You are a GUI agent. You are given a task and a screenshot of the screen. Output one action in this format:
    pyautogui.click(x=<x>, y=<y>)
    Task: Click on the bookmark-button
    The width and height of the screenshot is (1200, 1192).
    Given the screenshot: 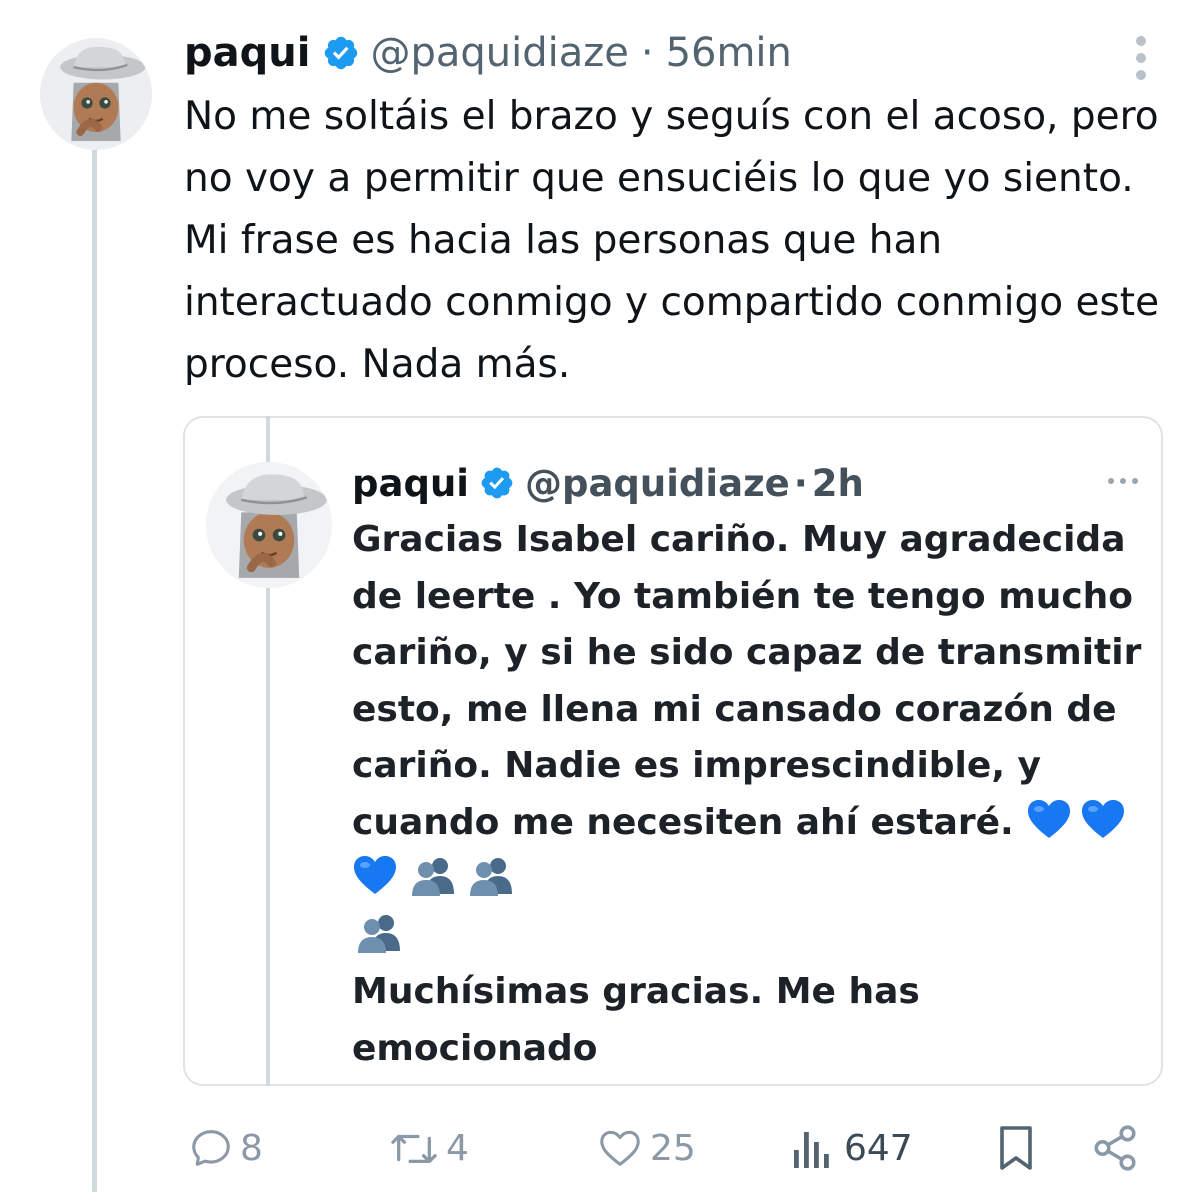 What is the action you would take?
    pyautogui.click(x=1016, y=1148)
    